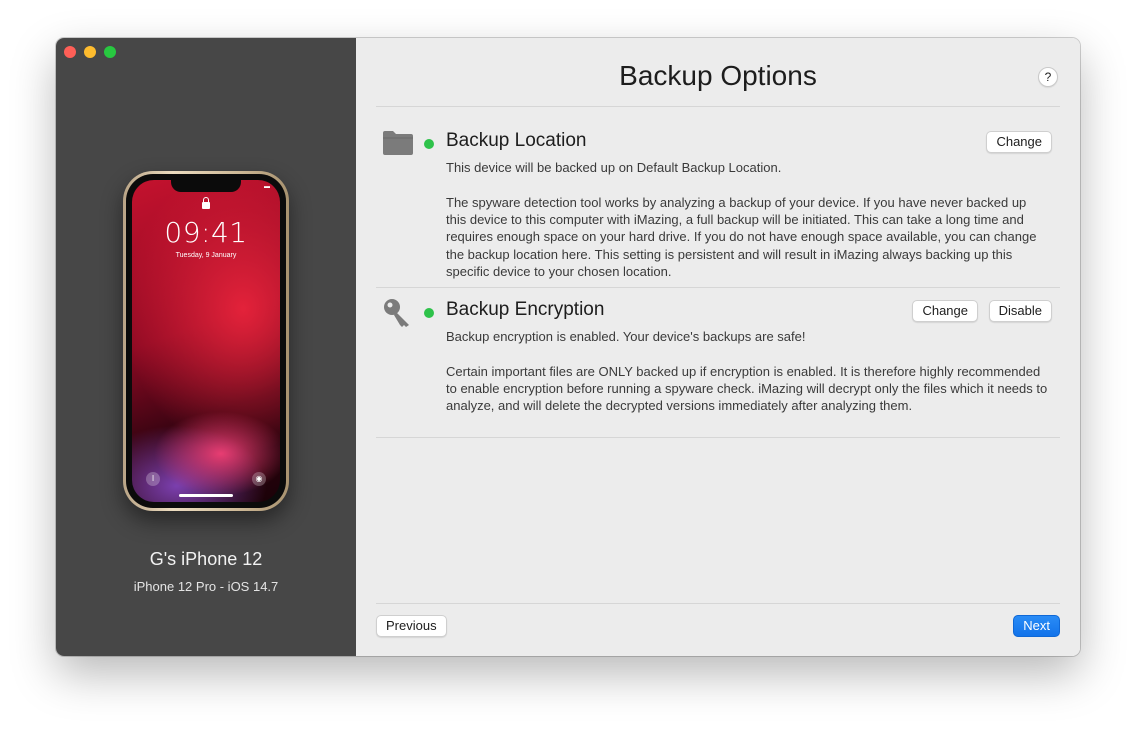 The height and width of the screenshot is (730, 1136). What do you see at coordinates (398, 143) in the screenshot?
I see `folder-icon` at bounding box center [398, 143].